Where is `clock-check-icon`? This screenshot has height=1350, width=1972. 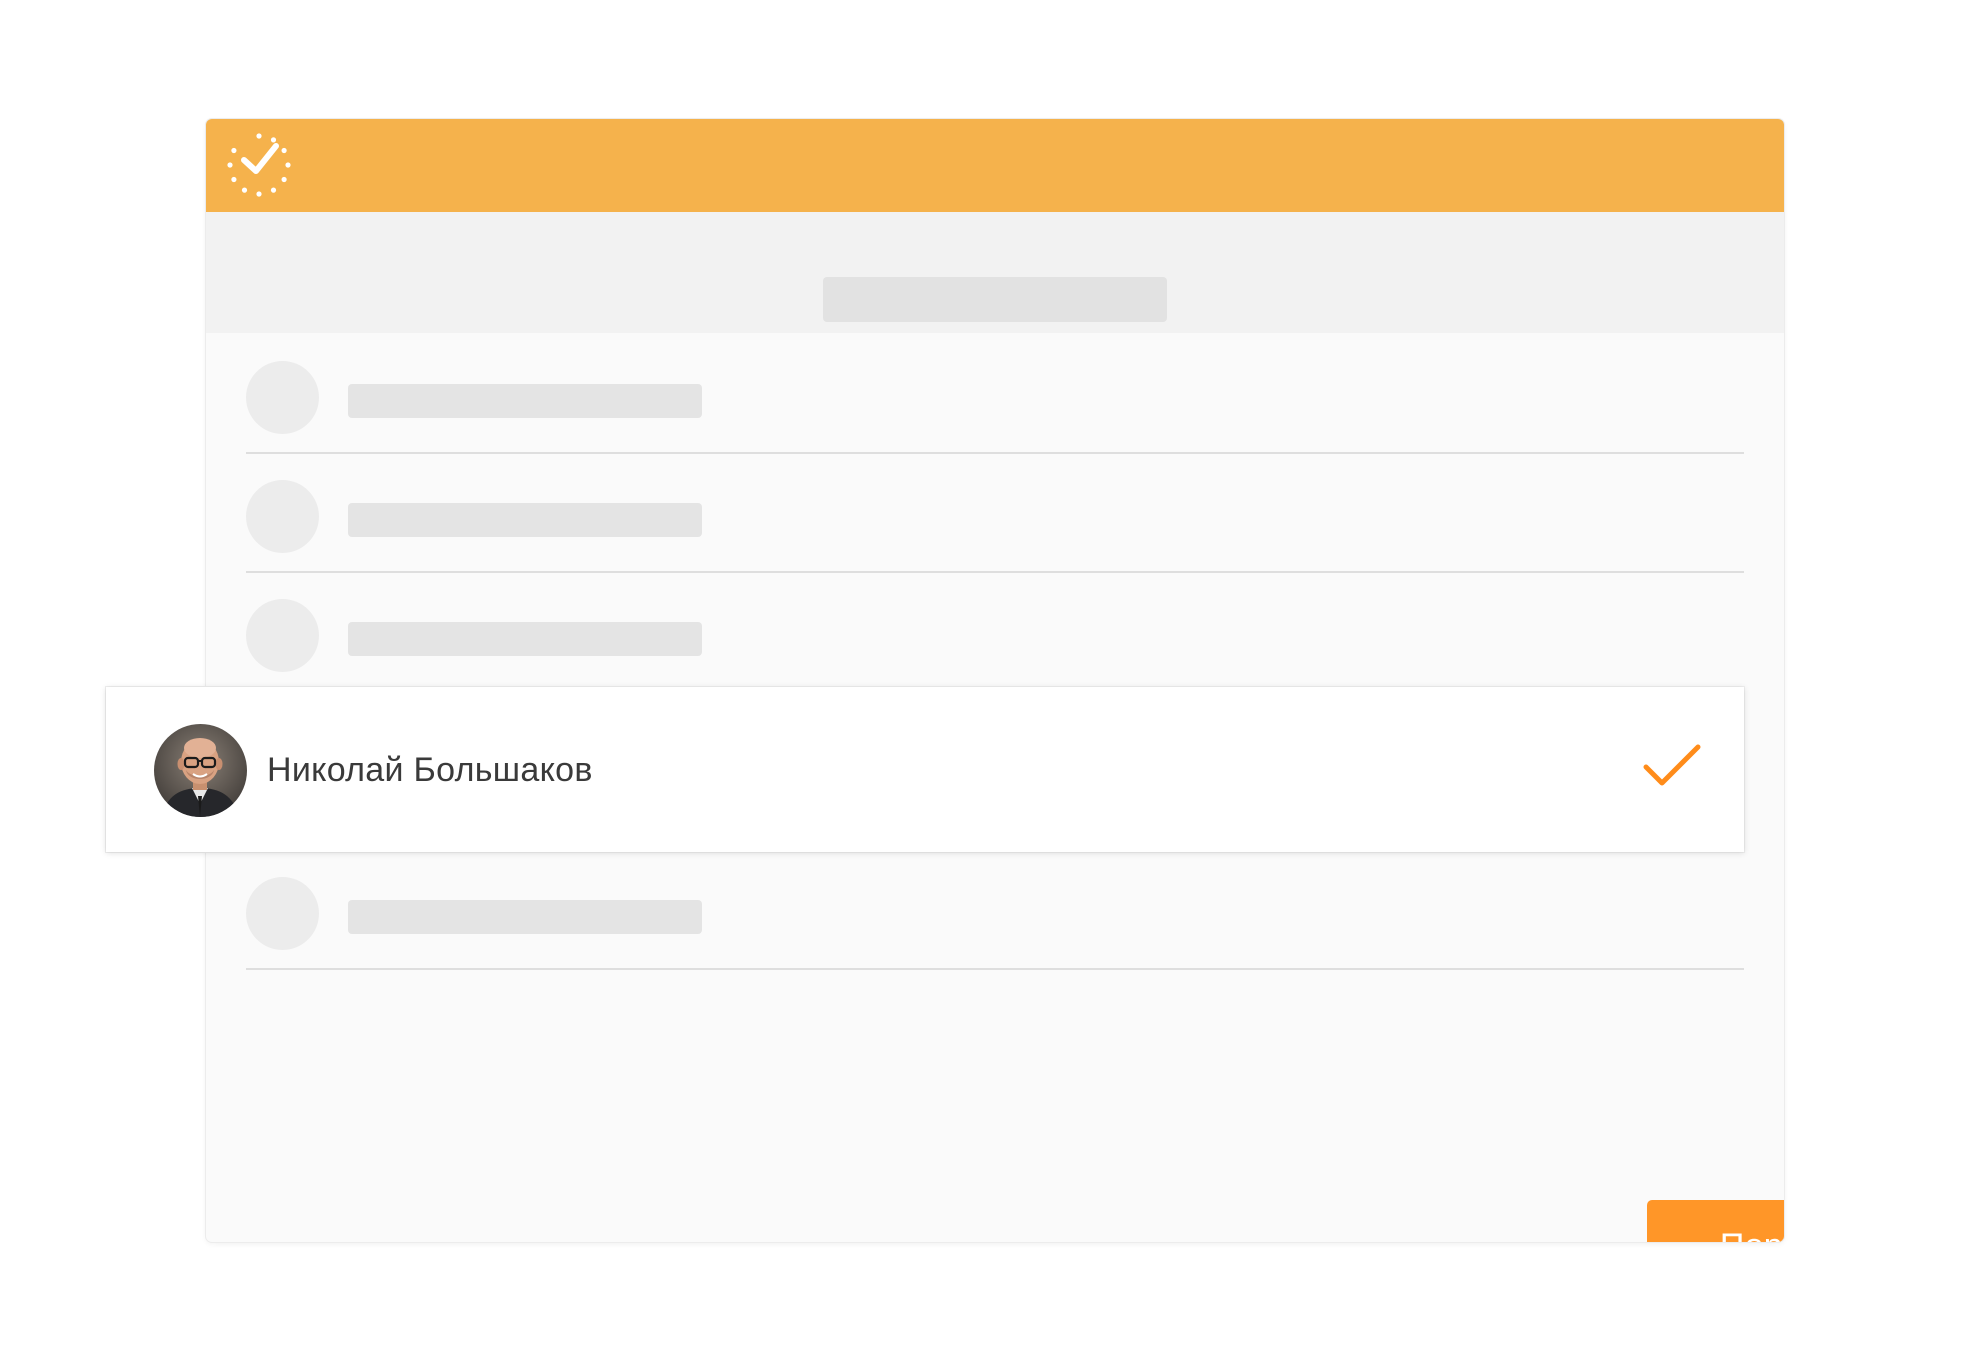
clock-check-icon is located at coordinates (259, 165).